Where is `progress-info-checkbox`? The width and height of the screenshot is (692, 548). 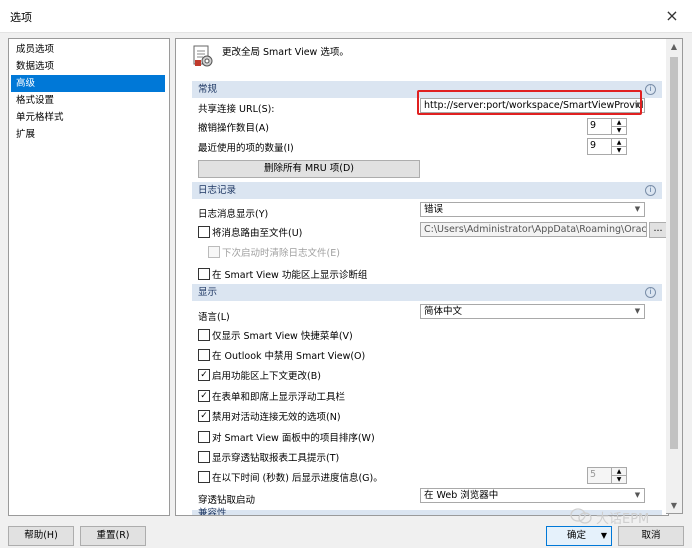 progress-info-checkbox is located at coordinates (204, 477).